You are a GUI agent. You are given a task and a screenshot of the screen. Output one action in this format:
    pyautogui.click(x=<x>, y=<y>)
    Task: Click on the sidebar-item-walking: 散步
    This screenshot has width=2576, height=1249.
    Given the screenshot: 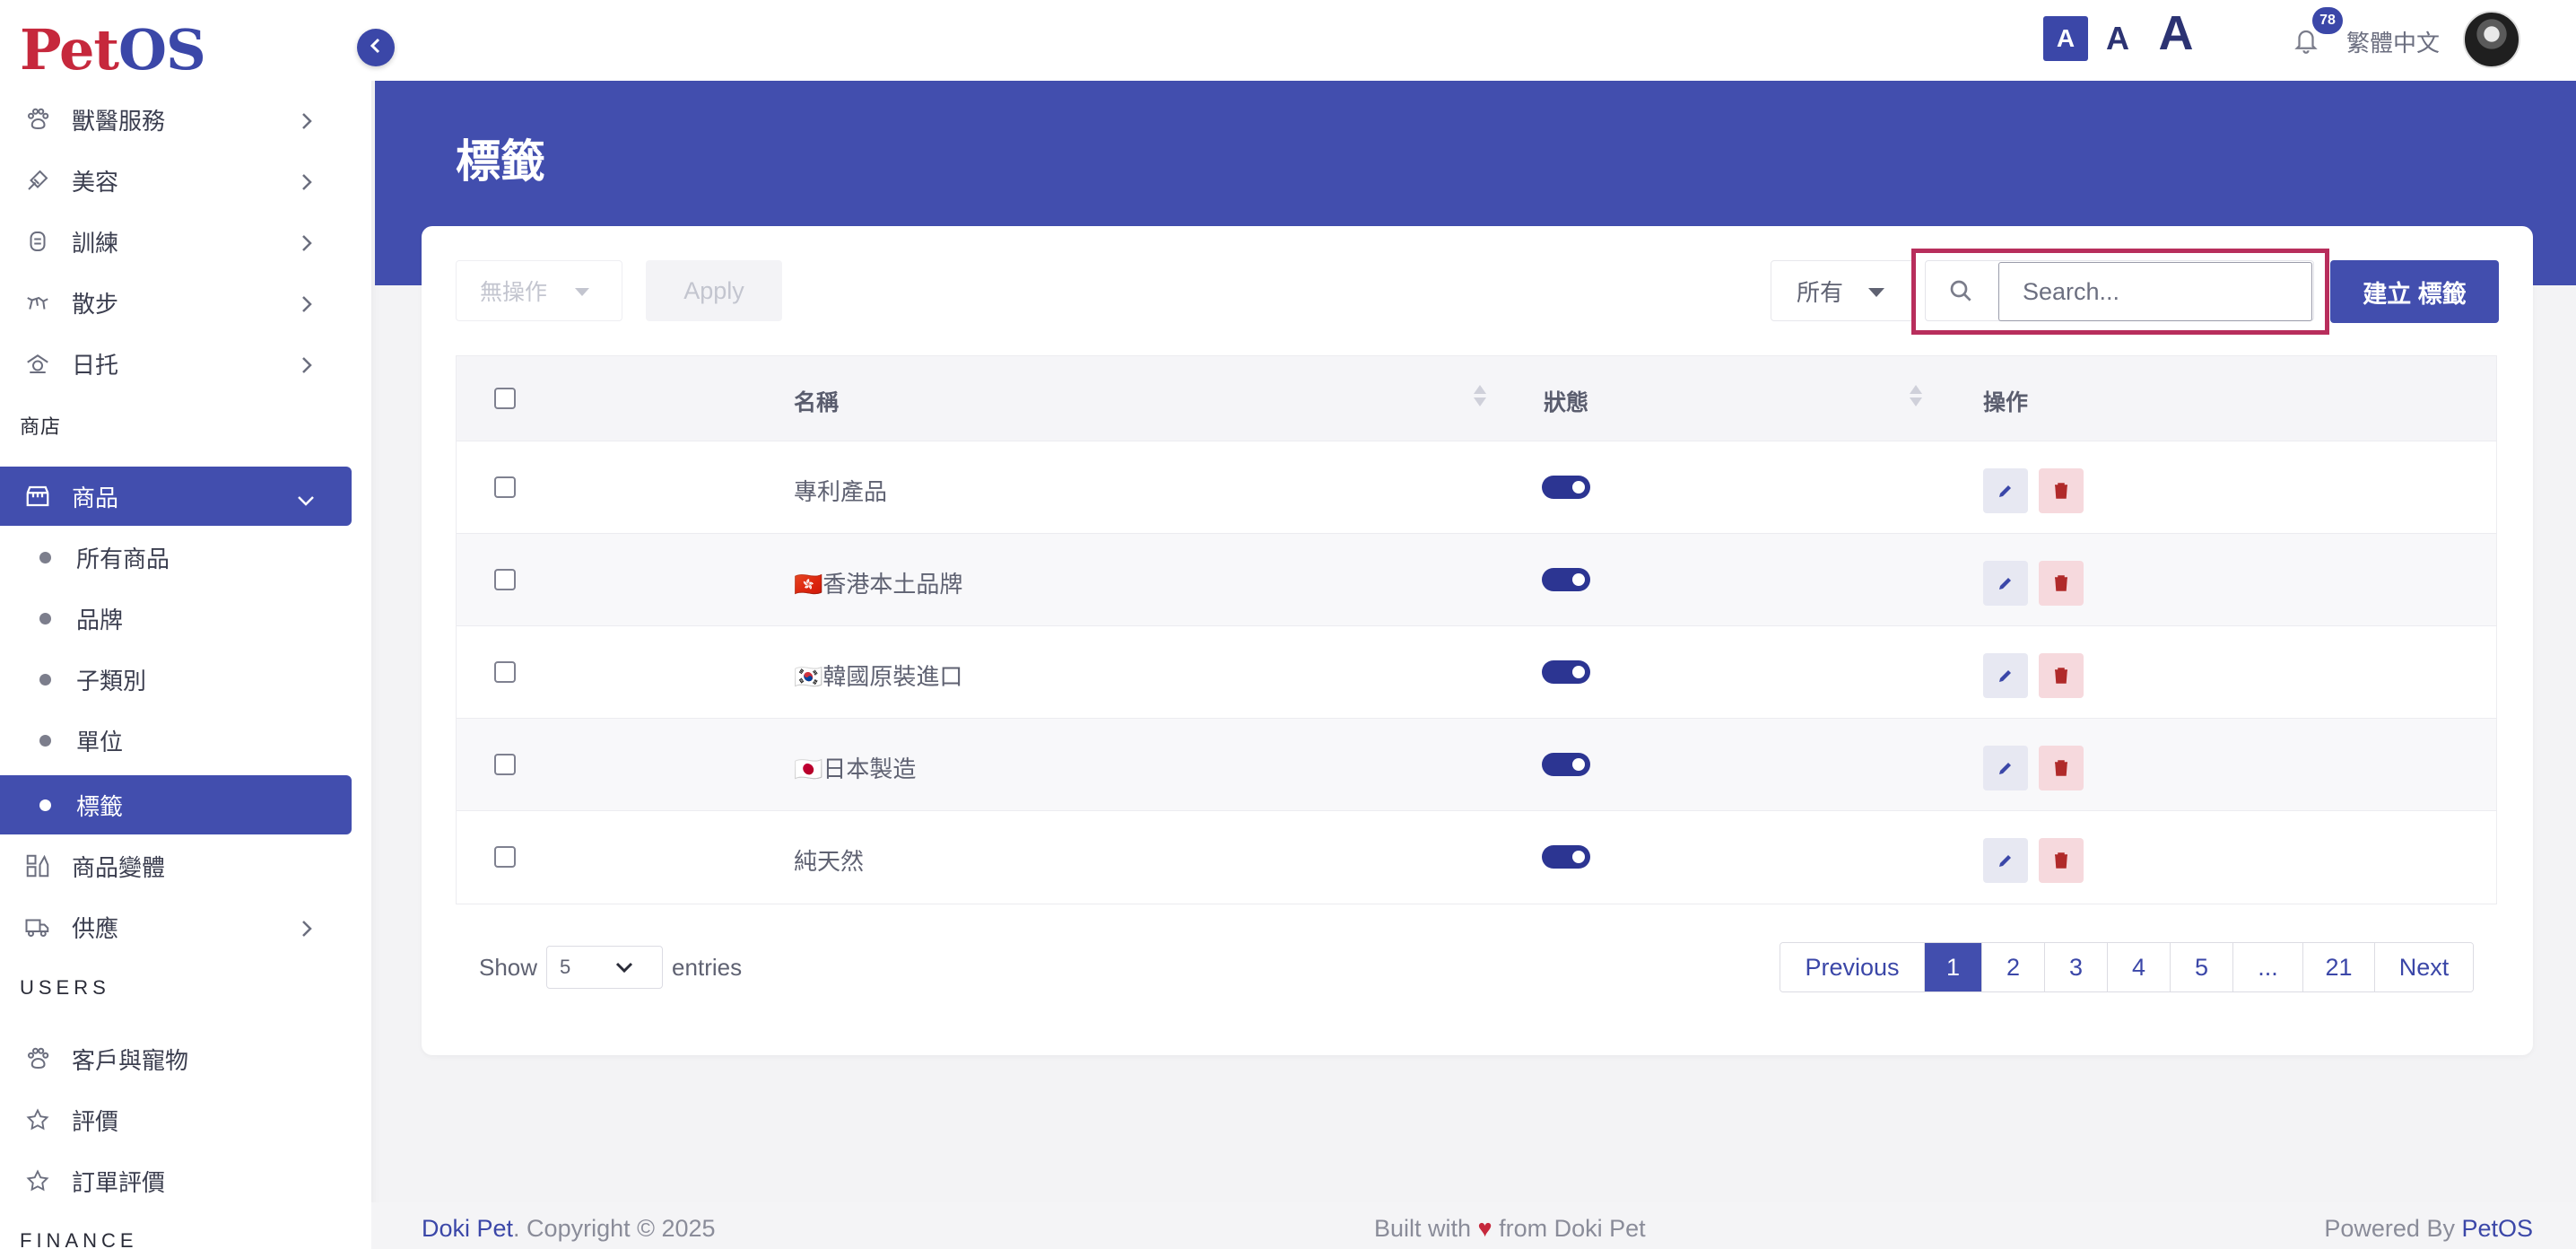 What is the action you would take?
    pyautogui.click(x=176, y=302)
    